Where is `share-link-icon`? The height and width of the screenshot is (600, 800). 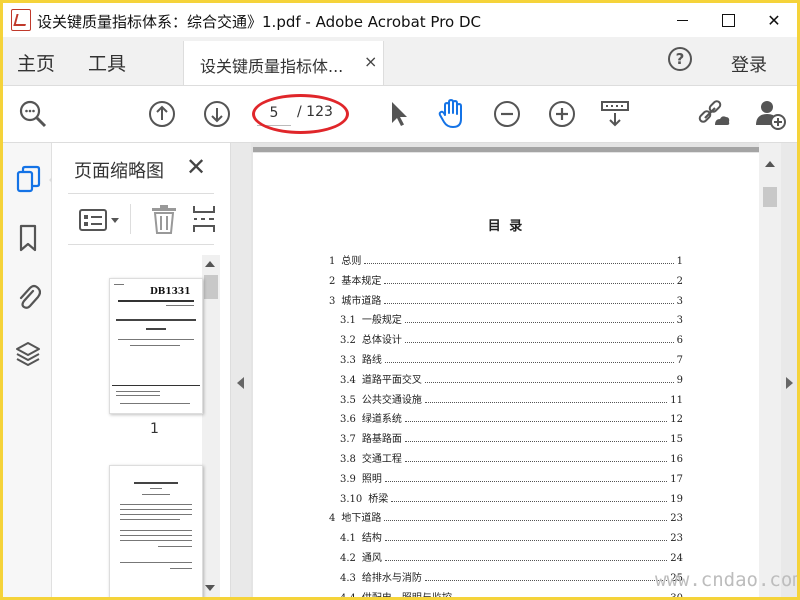
share-link-icon is located at coordinates (714, 114).